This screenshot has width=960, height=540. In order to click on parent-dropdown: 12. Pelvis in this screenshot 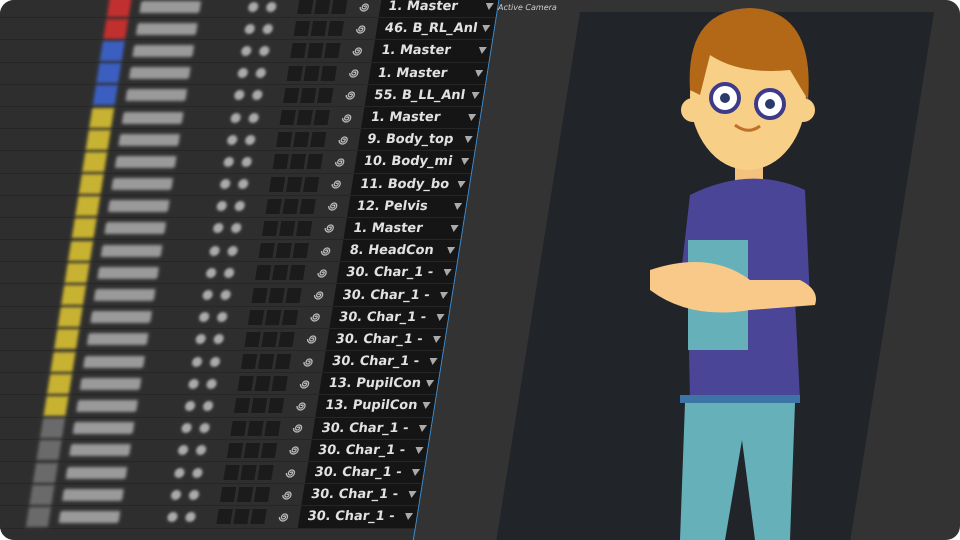, I will do `click(407, 206)`.